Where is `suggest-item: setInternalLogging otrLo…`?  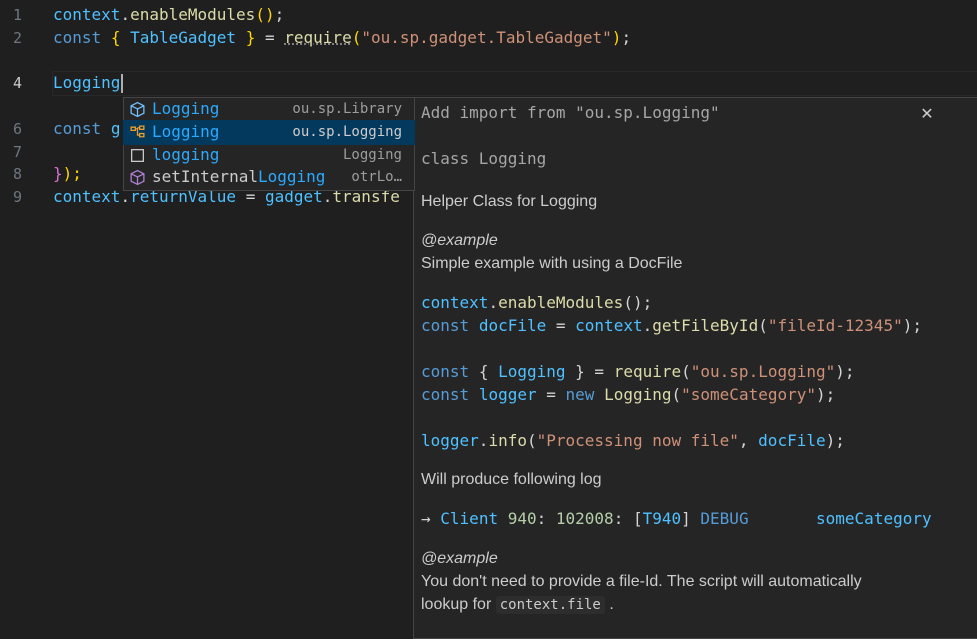 suggest-item: setInternalLogging otrLo… is located at coordinates (269, 177).